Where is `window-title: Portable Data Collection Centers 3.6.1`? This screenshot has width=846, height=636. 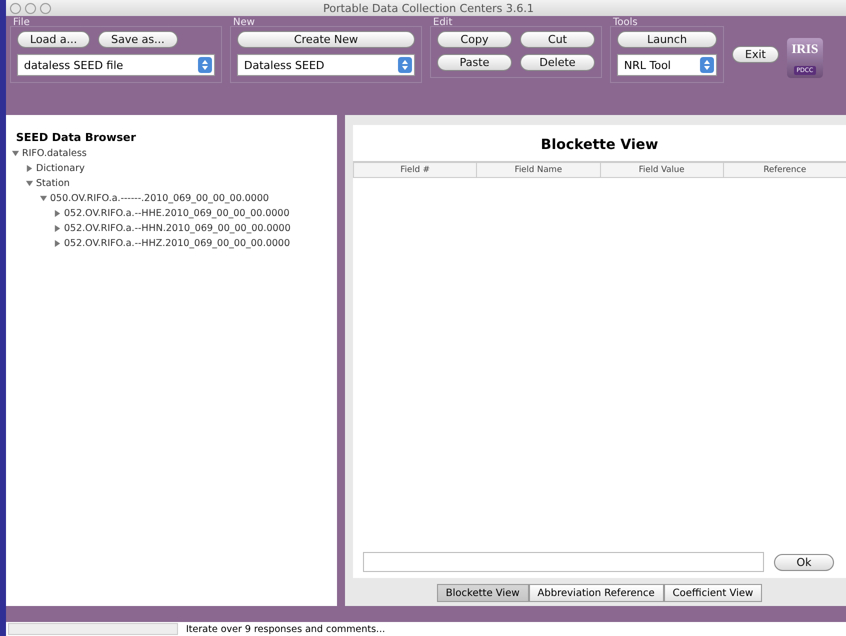
window-title: Portable Data Collection Centers 3.6.1 is located at coordinates (429, 8).